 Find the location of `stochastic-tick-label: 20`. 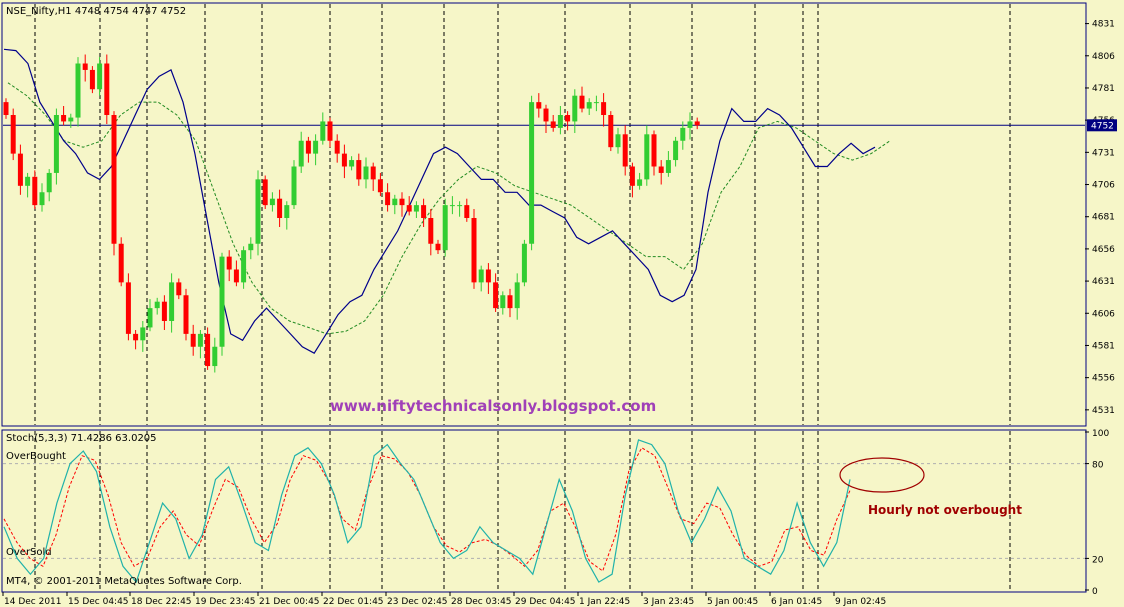

stochastic-tick-label: 20 is located at coordinates (1098, 560).